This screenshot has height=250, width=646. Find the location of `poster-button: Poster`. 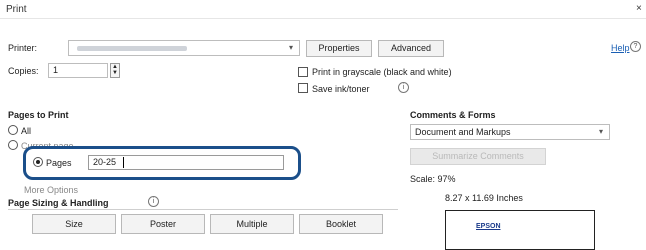

poster-button: Poster is located at coordinates (163, 224).